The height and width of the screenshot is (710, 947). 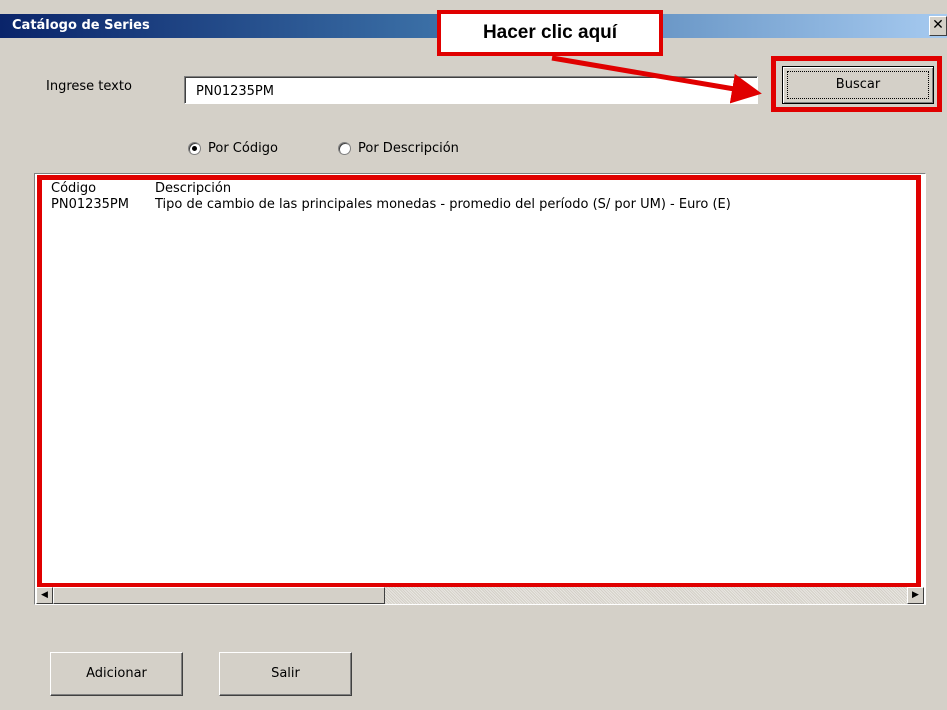 I want to click on scroll-left-button: ◀, so click(x=44, y=595).